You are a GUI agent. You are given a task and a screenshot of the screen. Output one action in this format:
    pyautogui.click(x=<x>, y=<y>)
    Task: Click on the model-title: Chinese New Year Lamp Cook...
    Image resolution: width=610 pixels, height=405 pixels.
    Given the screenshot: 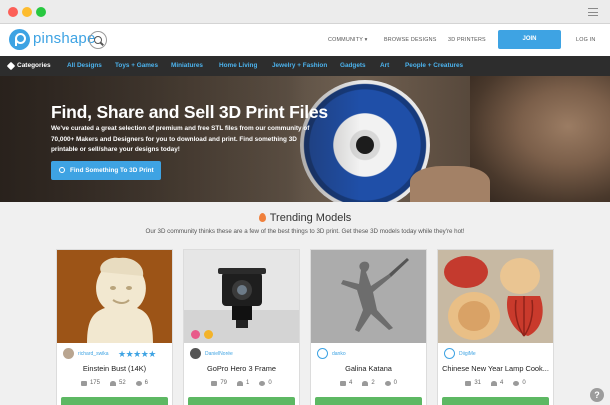 What is the action you would take?
    pyautogui.click(x=495, y=368)
    